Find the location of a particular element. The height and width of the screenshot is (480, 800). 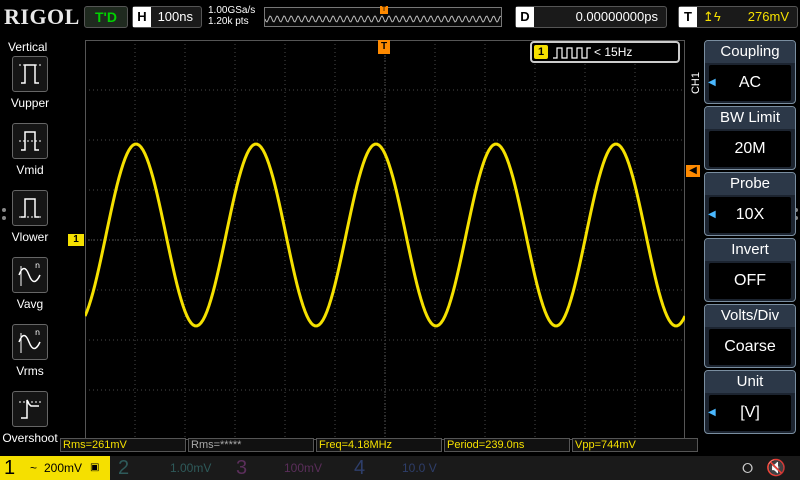

trigger-key: T is located at coordinates (688, 17).